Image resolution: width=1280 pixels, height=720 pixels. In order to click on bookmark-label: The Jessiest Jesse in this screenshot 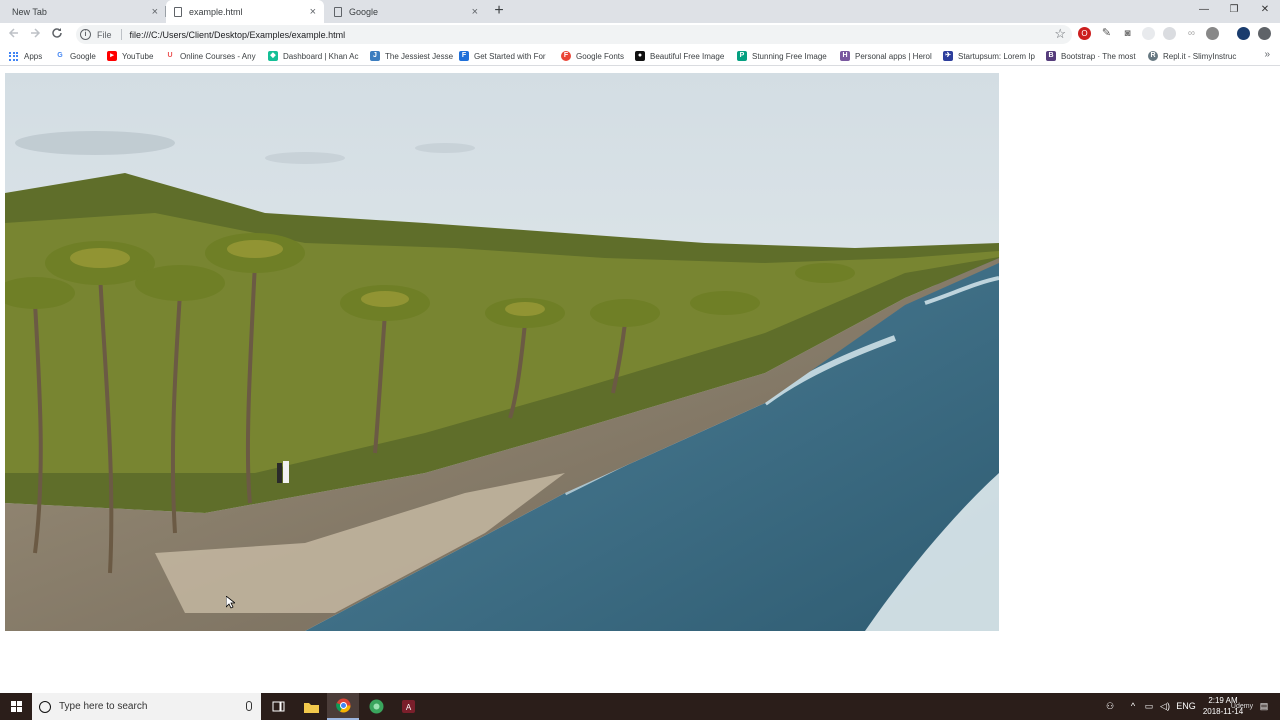, I will do `click(419, 56)`.